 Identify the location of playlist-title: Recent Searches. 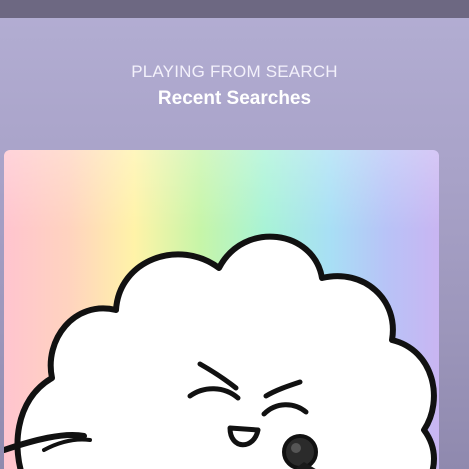
(234, 99).